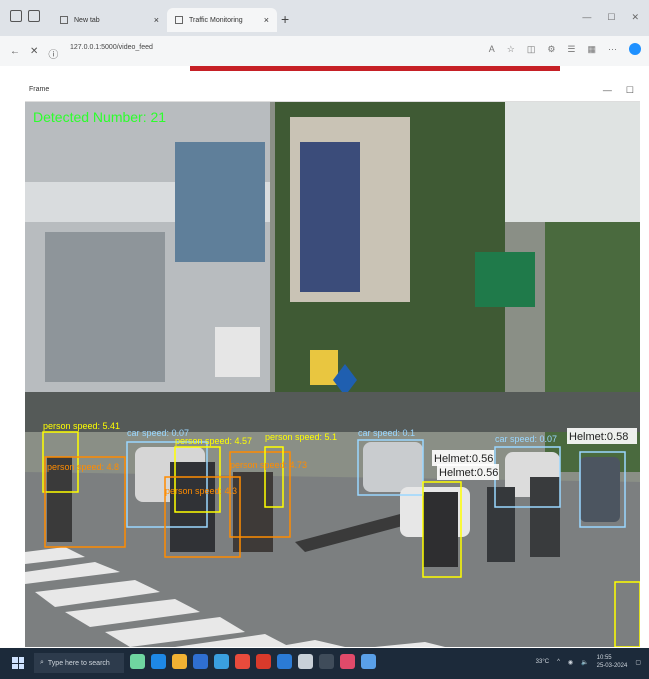  I want to click on clock-time: 10:55, so click(604, 658).